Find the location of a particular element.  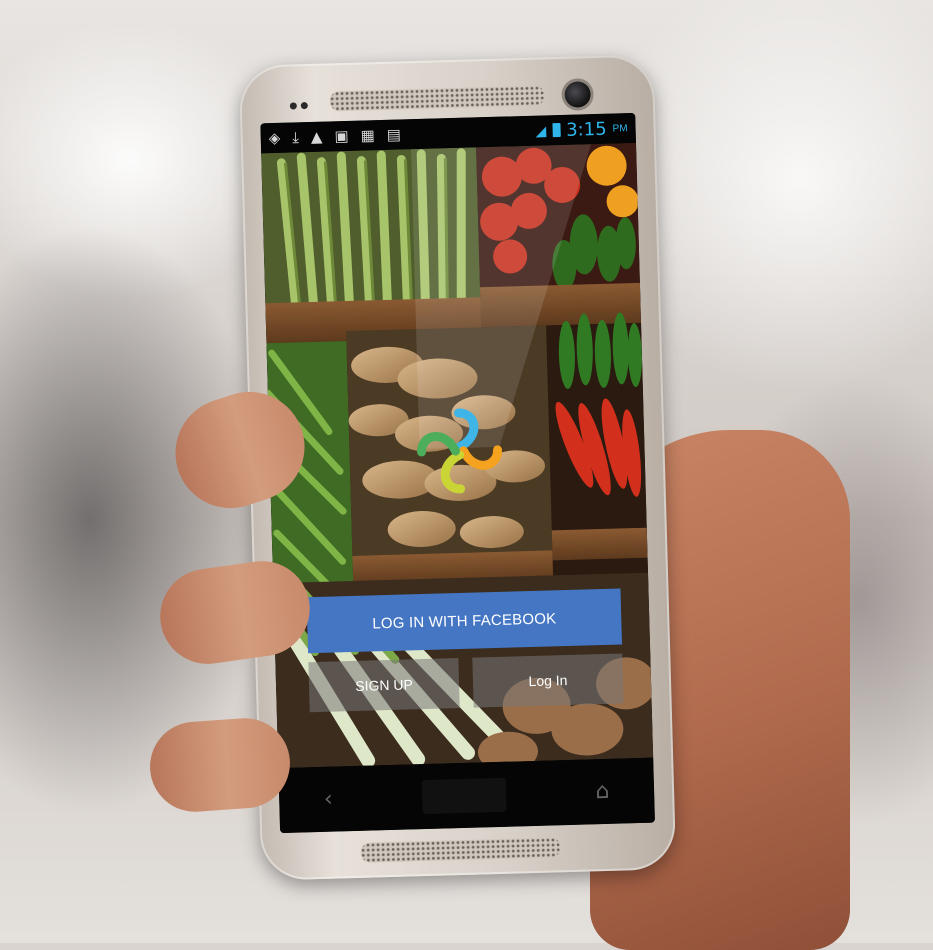

location-icon: ◈ is located at coordinates (274, 138).